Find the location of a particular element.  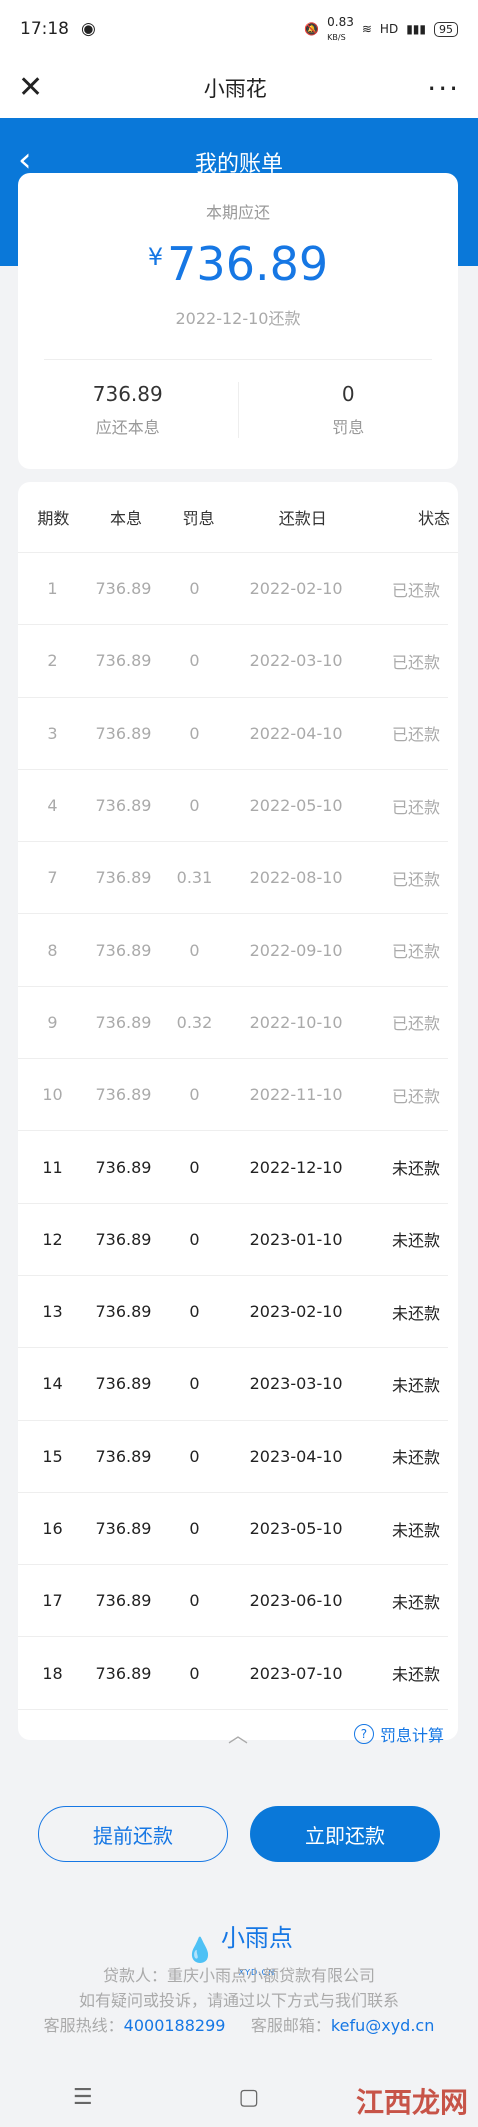

home-icon: ▢ is located at coordinates (248, 2097).